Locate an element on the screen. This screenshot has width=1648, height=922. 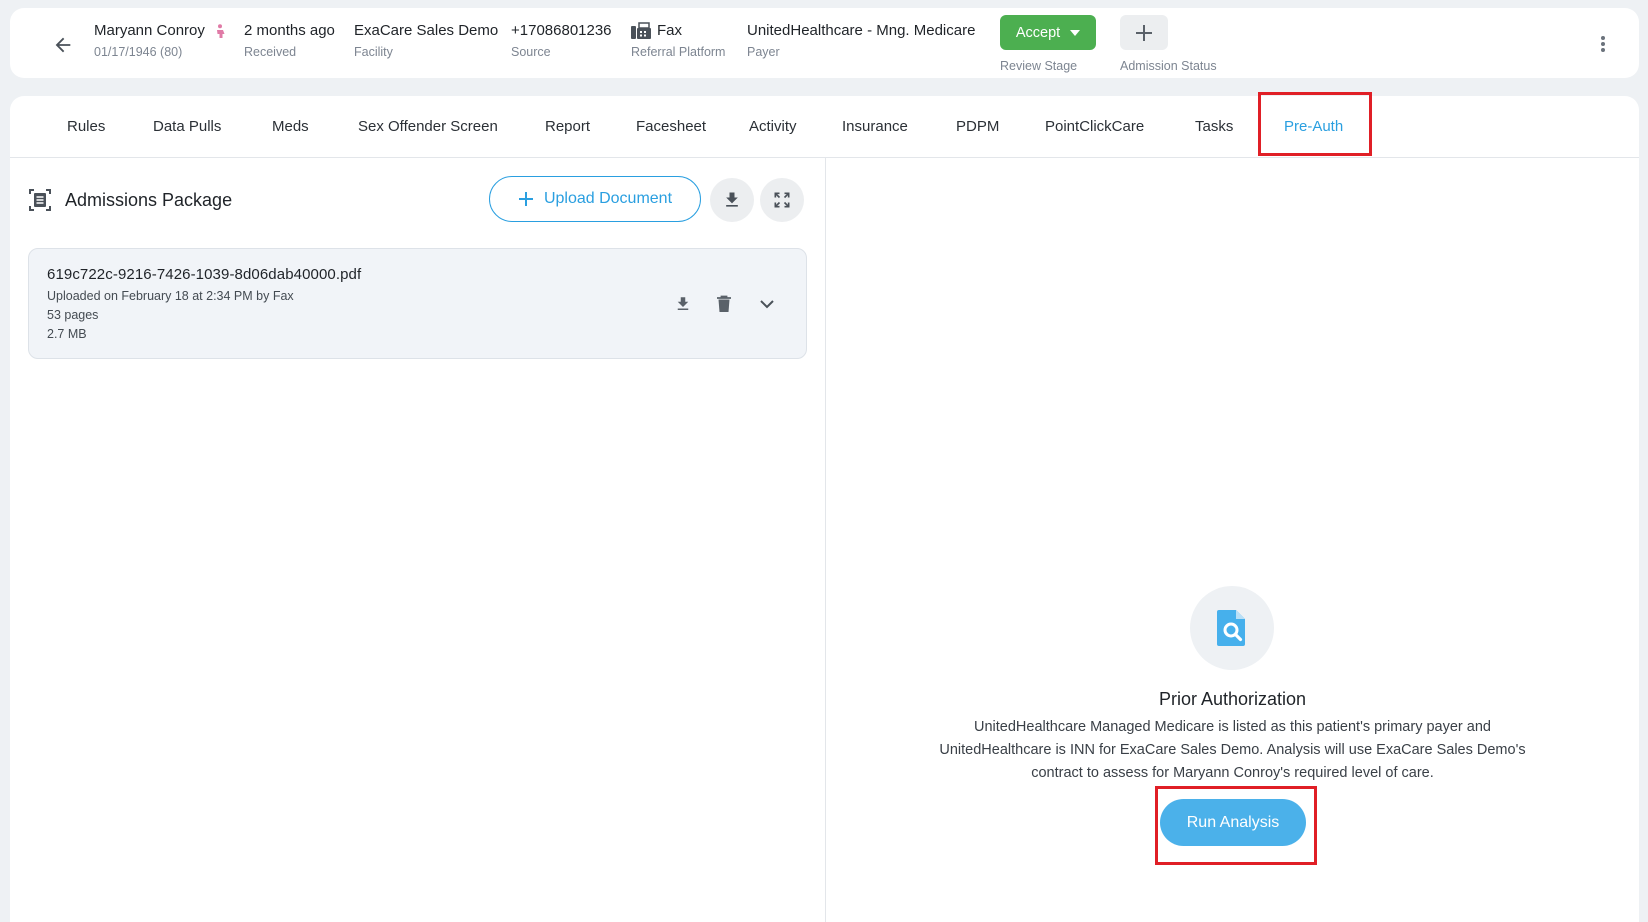
trash-icon is located at coordinates (724, 303).